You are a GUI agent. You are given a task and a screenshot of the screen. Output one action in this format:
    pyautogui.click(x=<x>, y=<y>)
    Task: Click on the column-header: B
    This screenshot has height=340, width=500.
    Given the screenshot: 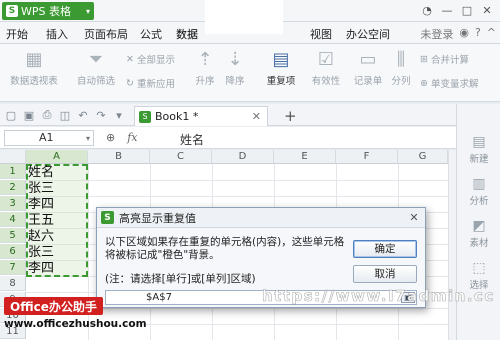 What is the action you would take?
    pyautogui.click(x=119, y=157)
    